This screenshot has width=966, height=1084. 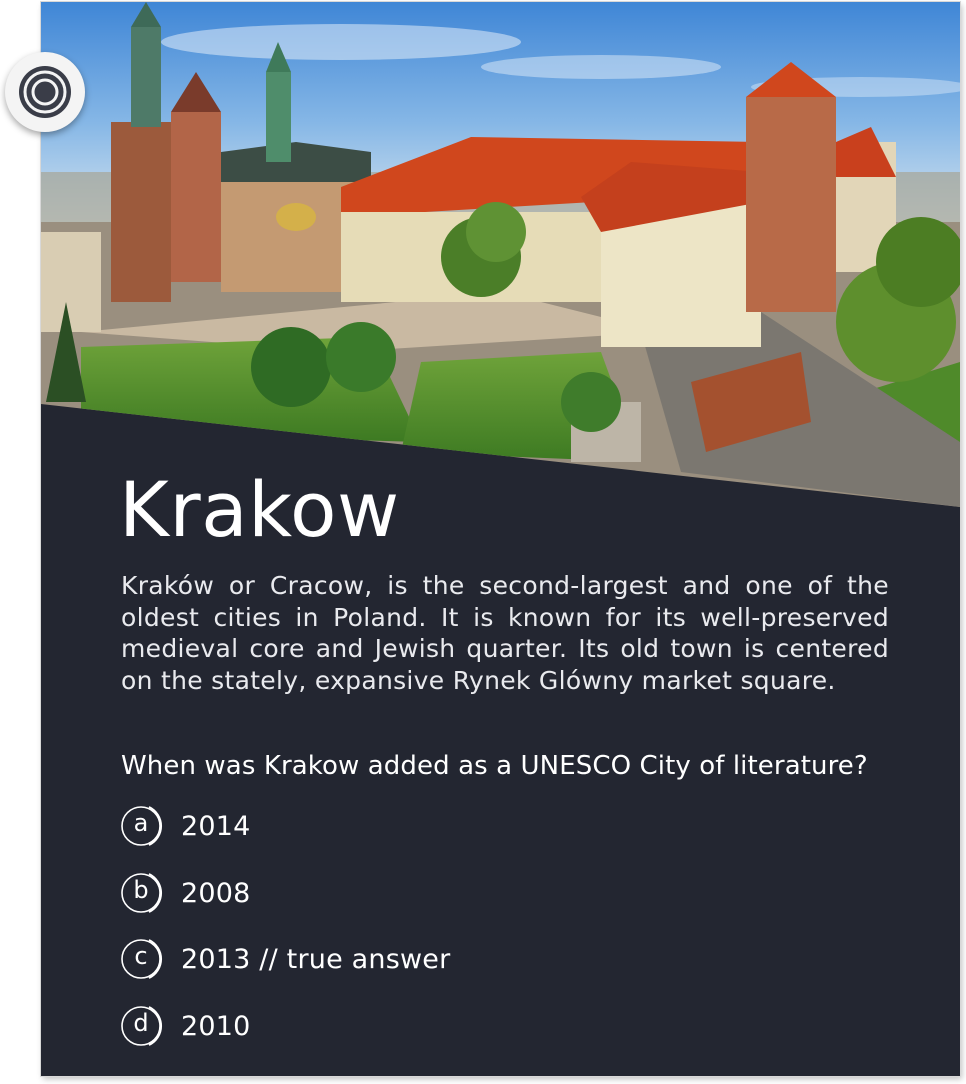 I want to click on target-rings-icon, so click(x=45, y=92).